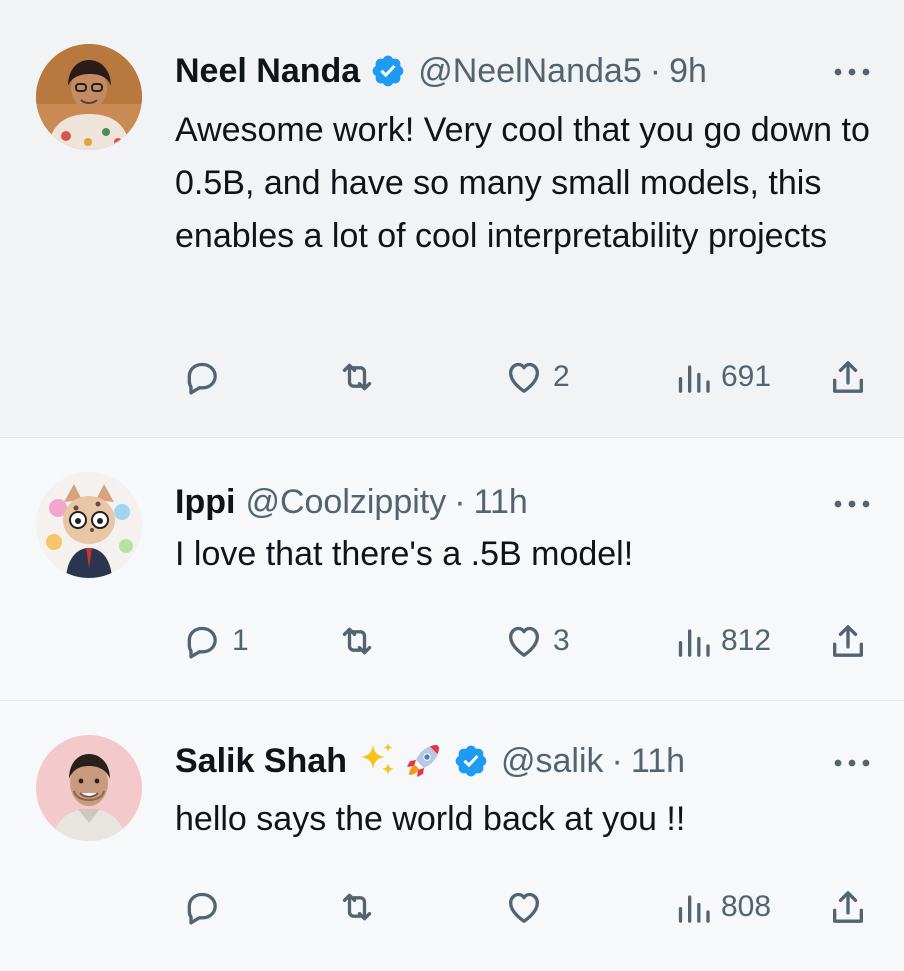 This screenshot has width=904, height=971. What do you see at coordinates (536, 641) in the screenshot?
I see `like-button: 3` at bounding box center [536, 641].